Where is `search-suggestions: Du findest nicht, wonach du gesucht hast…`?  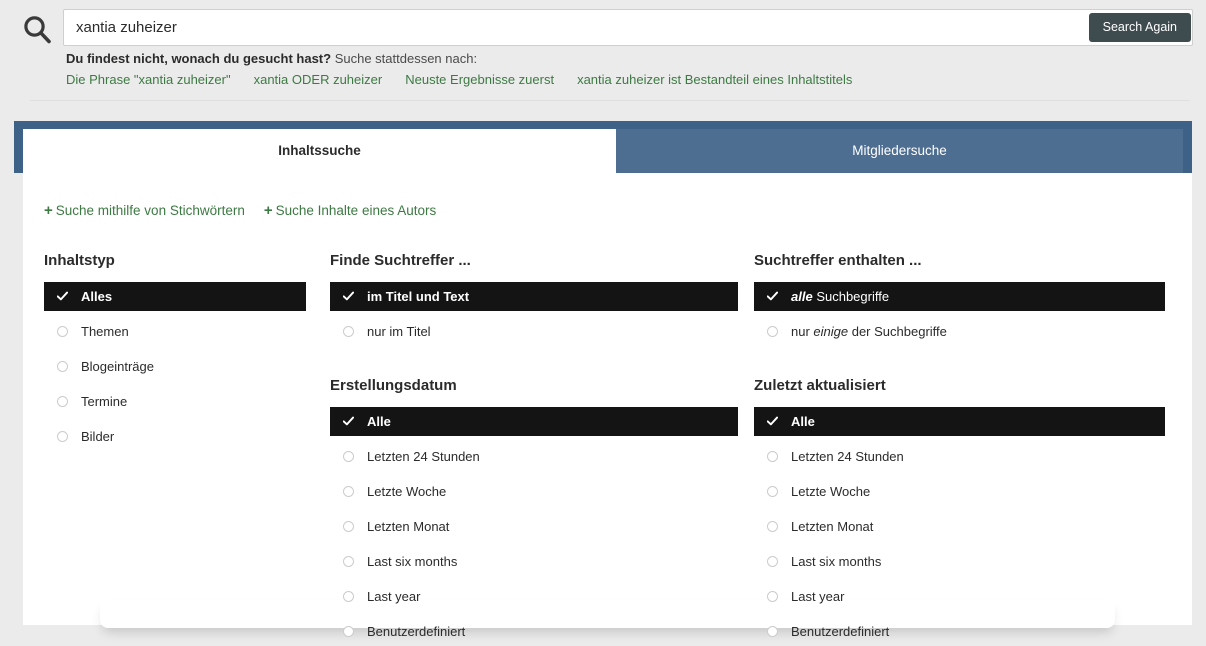 search-suggestions: Du findest nicht, wonach du gesucht hast… is located at coordinates (459, 71).